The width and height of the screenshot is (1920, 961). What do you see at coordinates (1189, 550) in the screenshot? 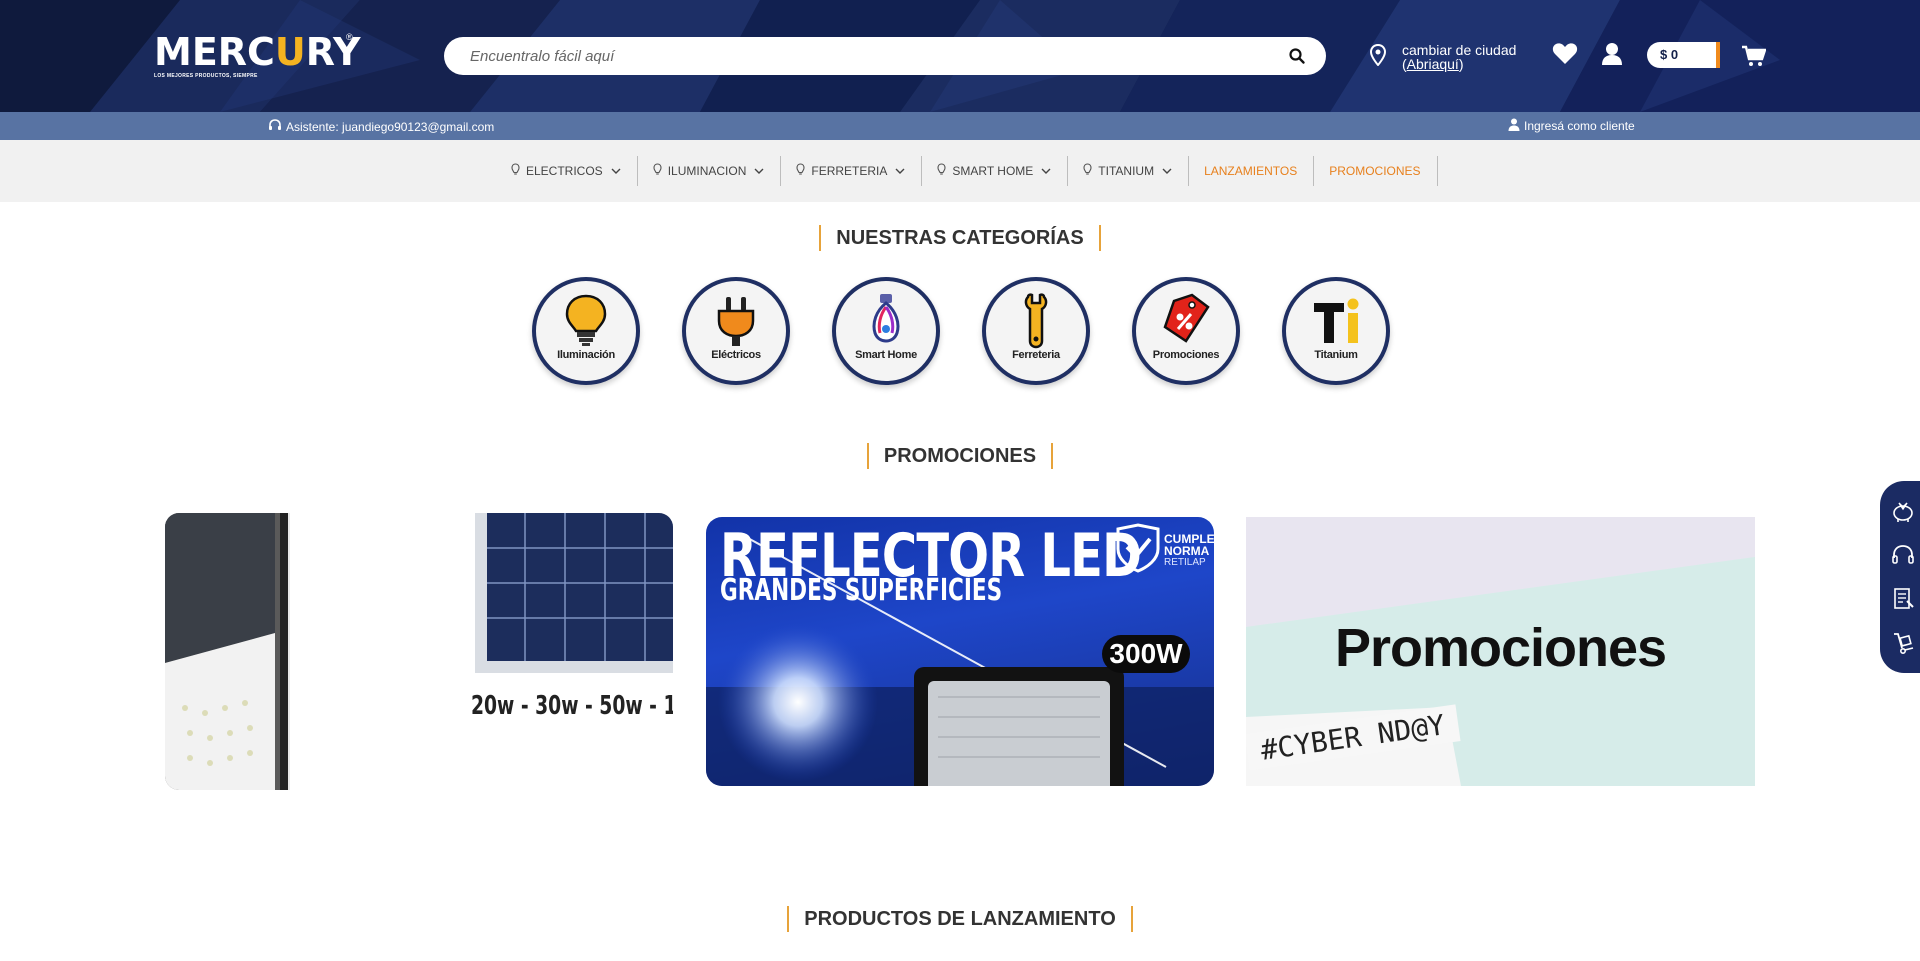
I see `retilap-badge: CUMPLE NORMA RETILAP` at bounding box center [1189, 550].